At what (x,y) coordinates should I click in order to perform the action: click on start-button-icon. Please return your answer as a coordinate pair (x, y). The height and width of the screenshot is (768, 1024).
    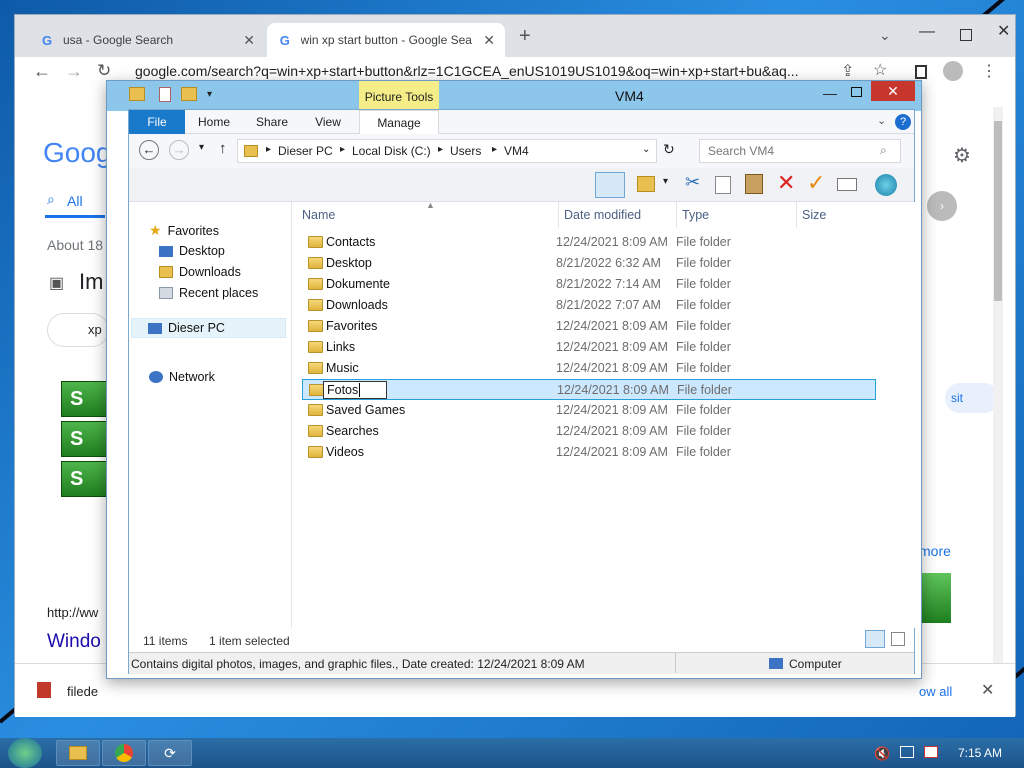
    Looking at the image, I should click on (25, 753).